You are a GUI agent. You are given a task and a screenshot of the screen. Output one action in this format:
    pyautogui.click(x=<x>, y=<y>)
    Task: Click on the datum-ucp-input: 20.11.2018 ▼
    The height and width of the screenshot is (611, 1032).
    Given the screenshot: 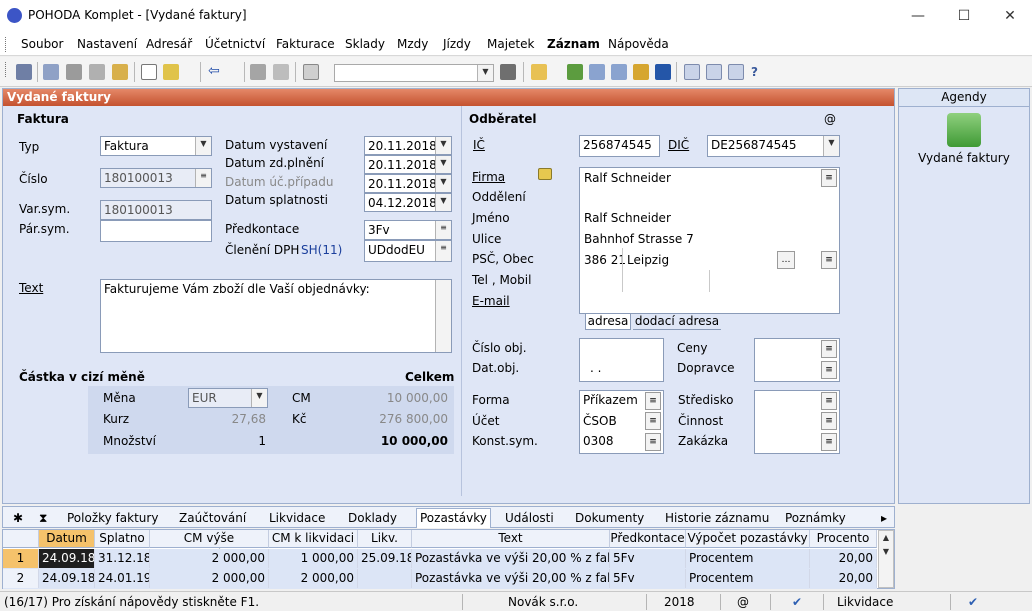 What is the action you would take?
    pyautogui.click(x=408, y=183)
    